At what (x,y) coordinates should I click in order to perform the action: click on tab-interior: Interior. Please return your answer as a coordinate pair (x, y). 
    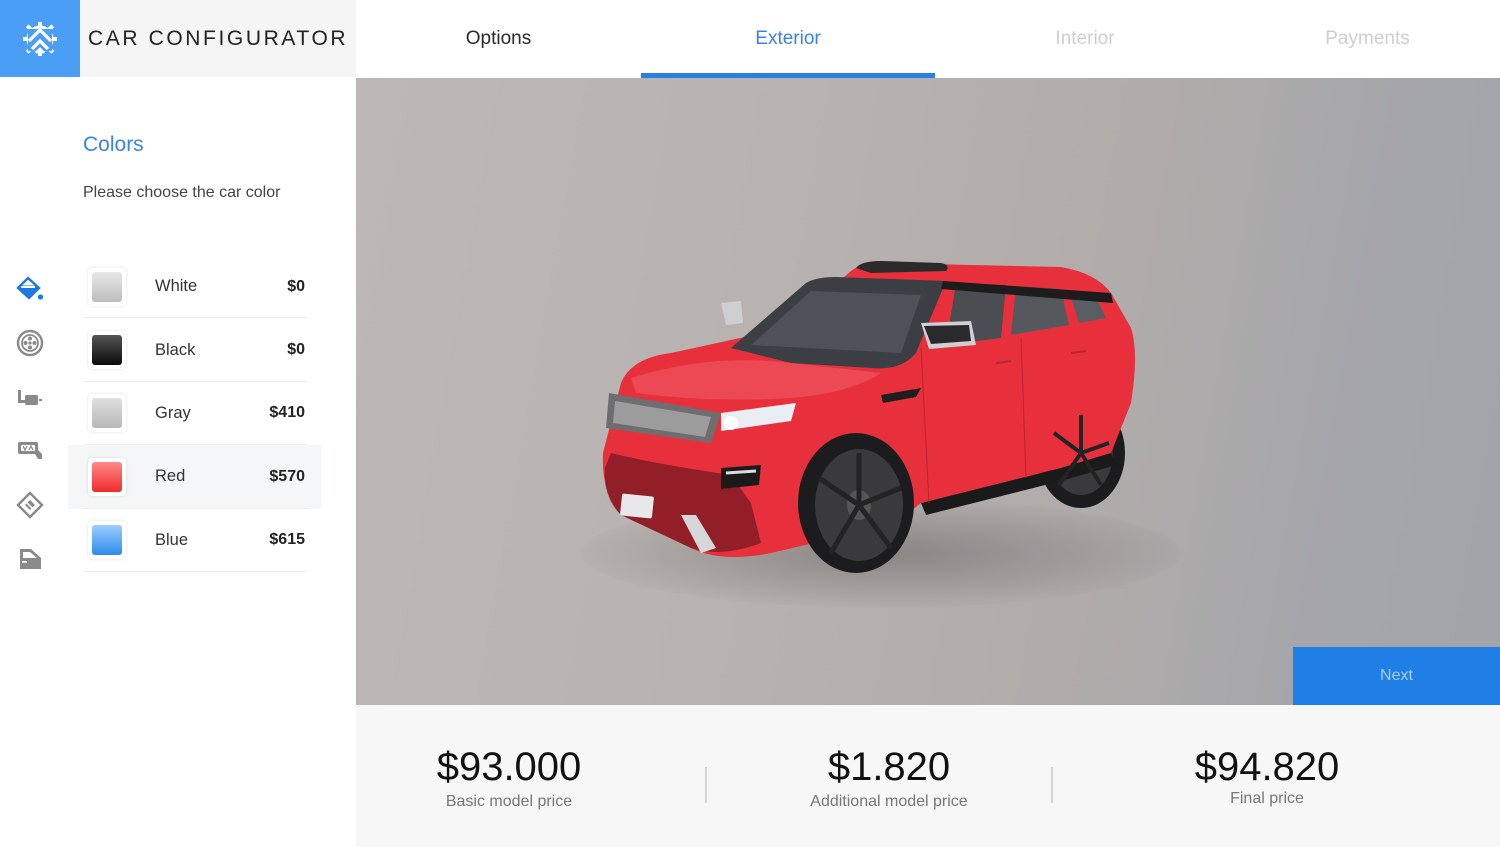
    Looking at the image, I should click on (1085, 39).